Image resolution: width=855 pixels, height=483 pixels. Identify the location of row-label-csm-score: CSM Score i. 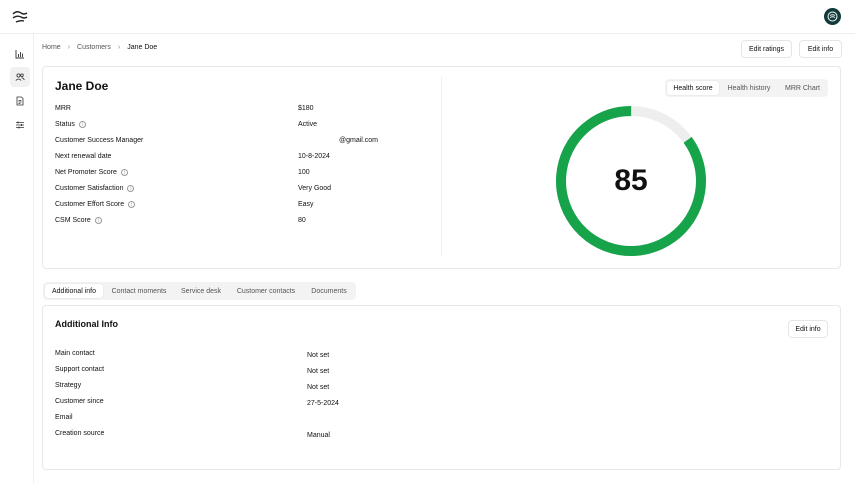
(78, 220).